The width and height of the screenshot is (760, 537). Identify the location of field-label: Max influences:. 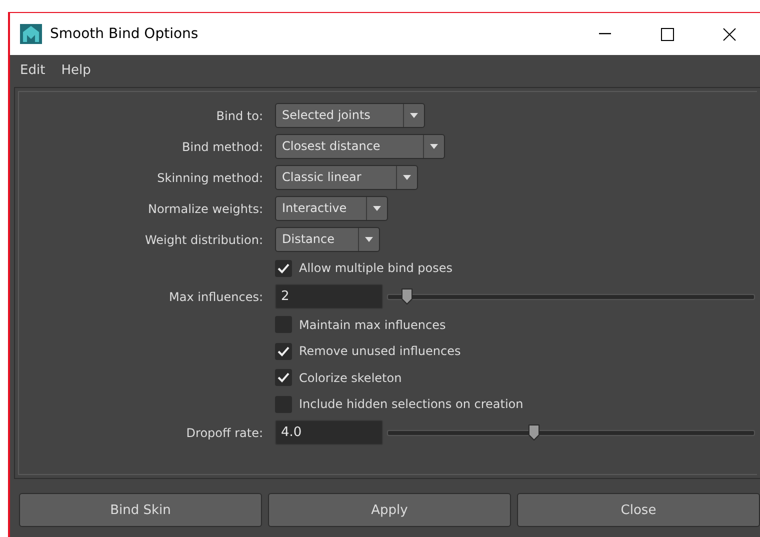
(215, 297).